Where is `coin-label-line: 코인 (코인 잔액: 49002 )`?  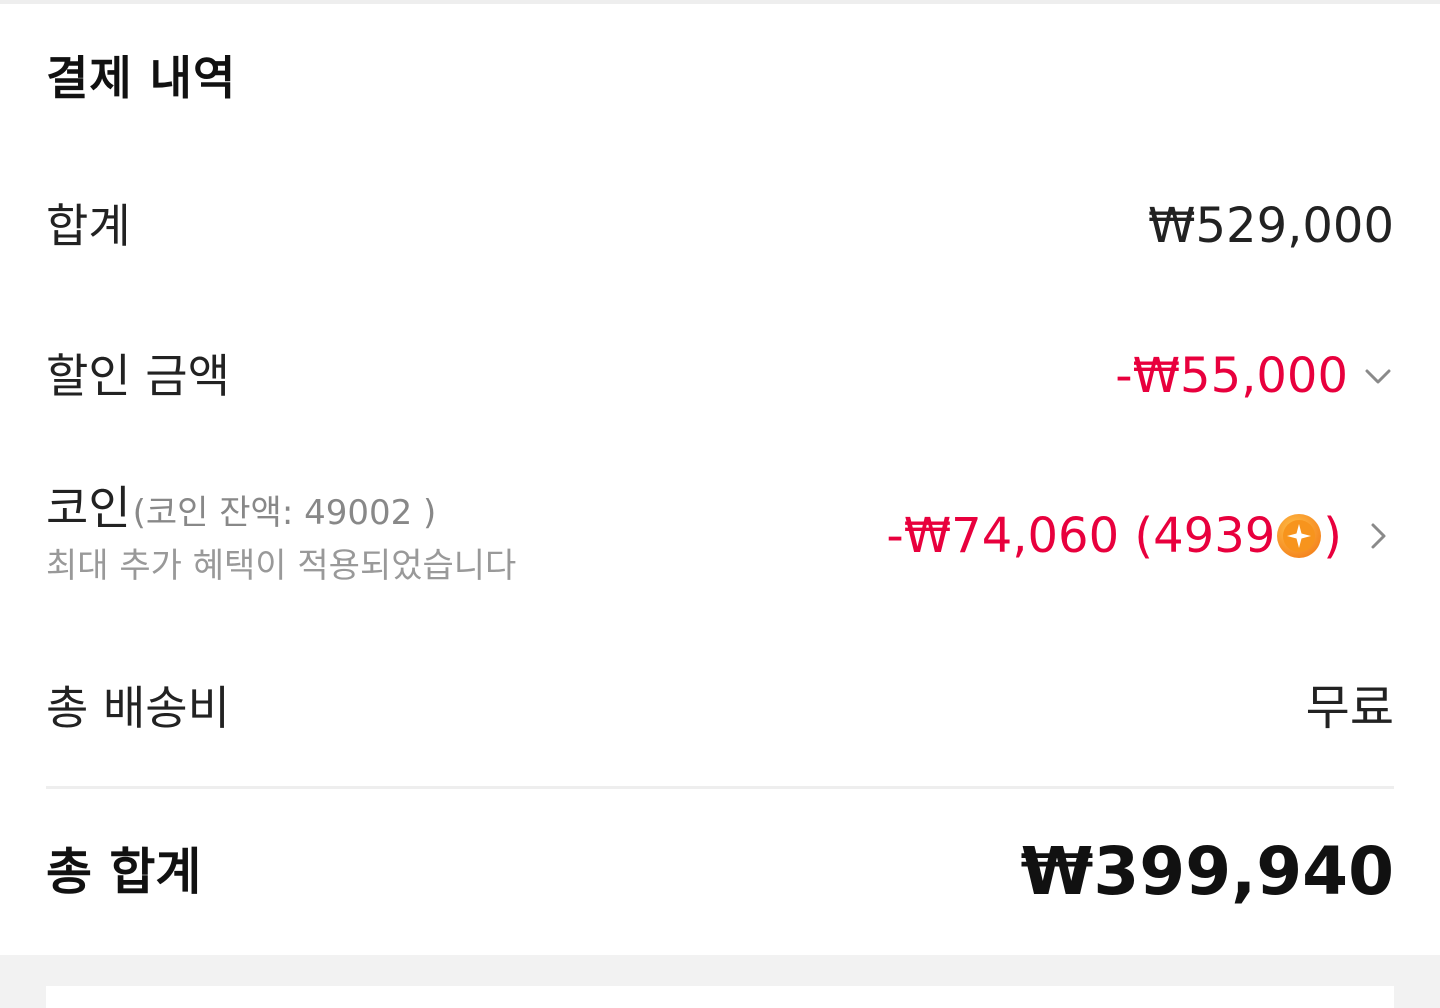 coin-label-line: 코인 (코인 잔액: 49002 ) is located at coordinates (281, 508).